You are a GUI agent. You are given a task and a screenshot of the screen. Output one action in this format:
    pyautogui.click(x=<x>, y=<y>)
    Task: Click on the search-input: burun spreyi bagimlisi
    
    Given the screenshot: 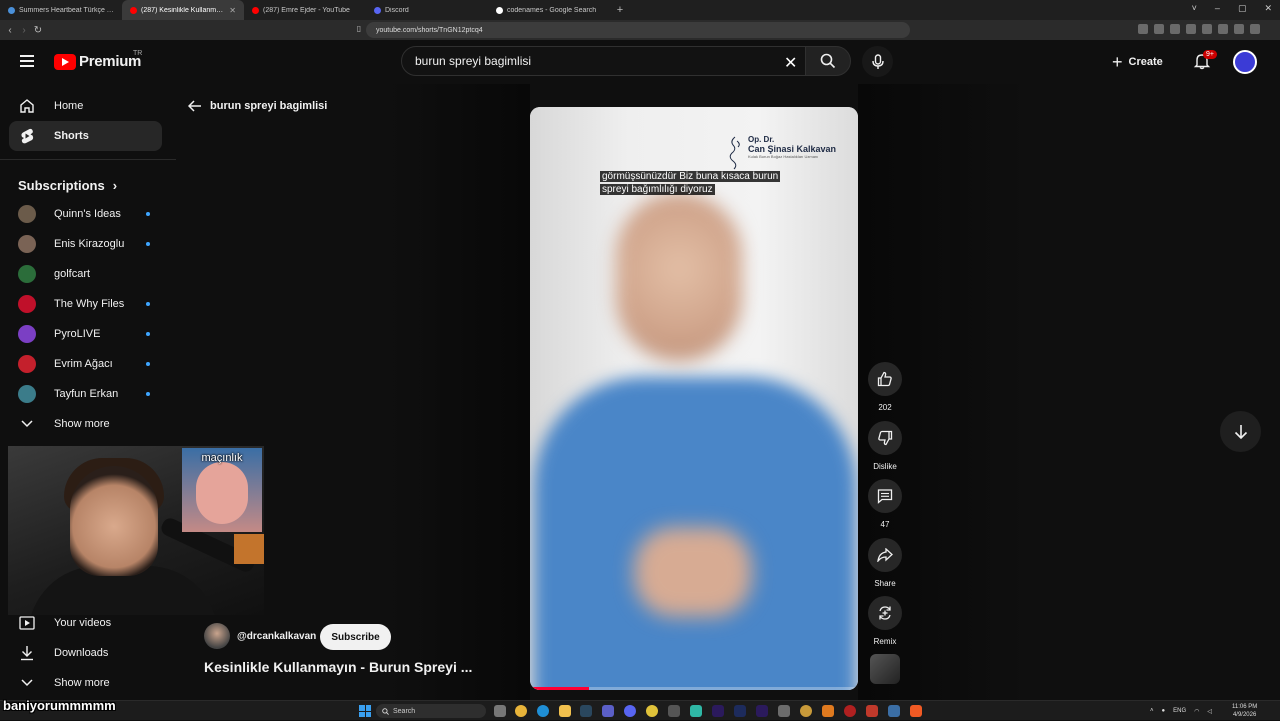 What is the action you would take?
    pyautogui.click(x=605, y=61)
    